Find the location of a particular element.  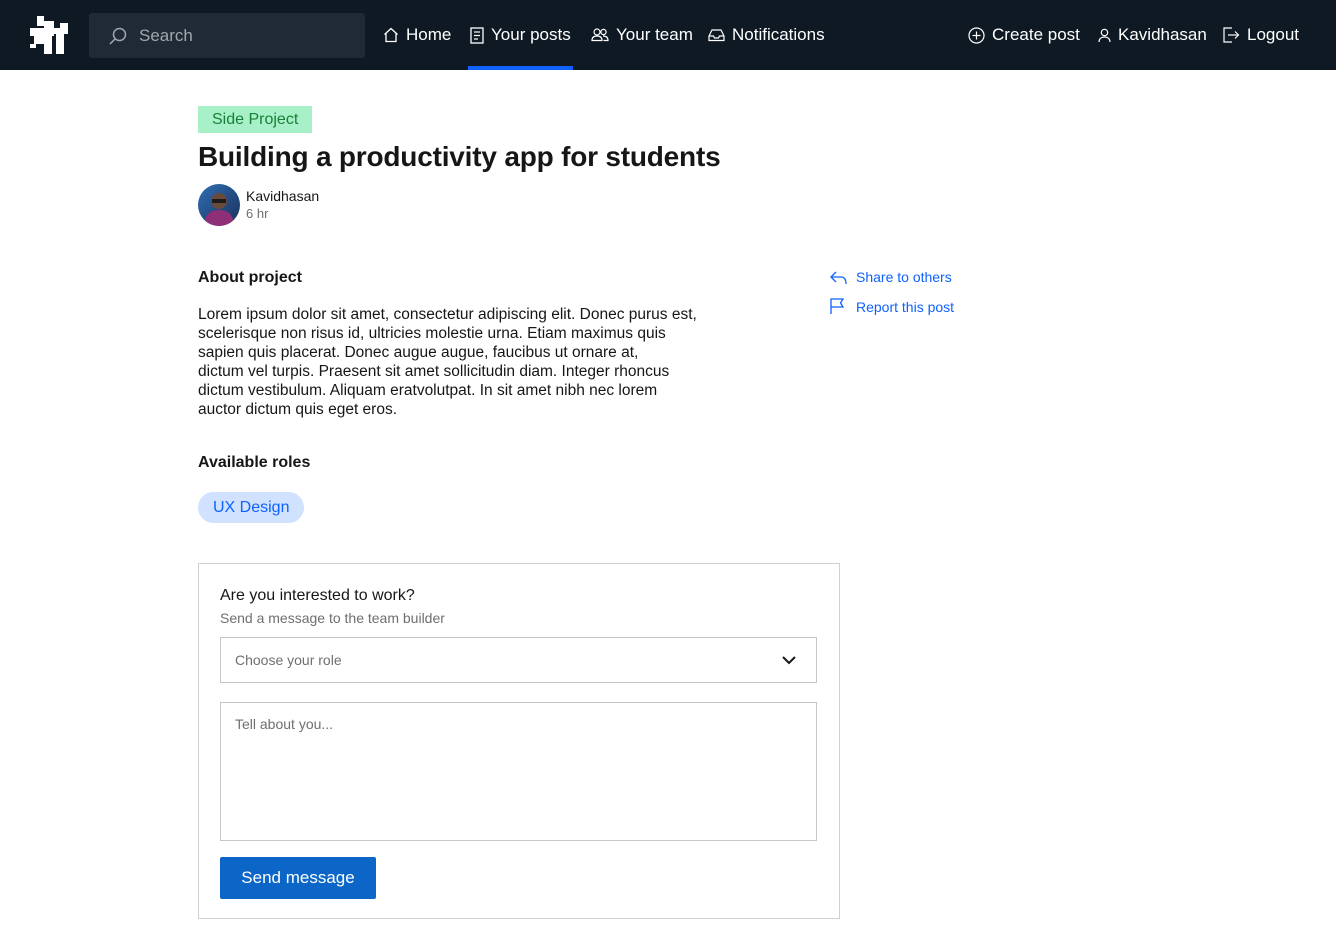

post-title: Building a productivity app for students is located at coordinates (459, 156).